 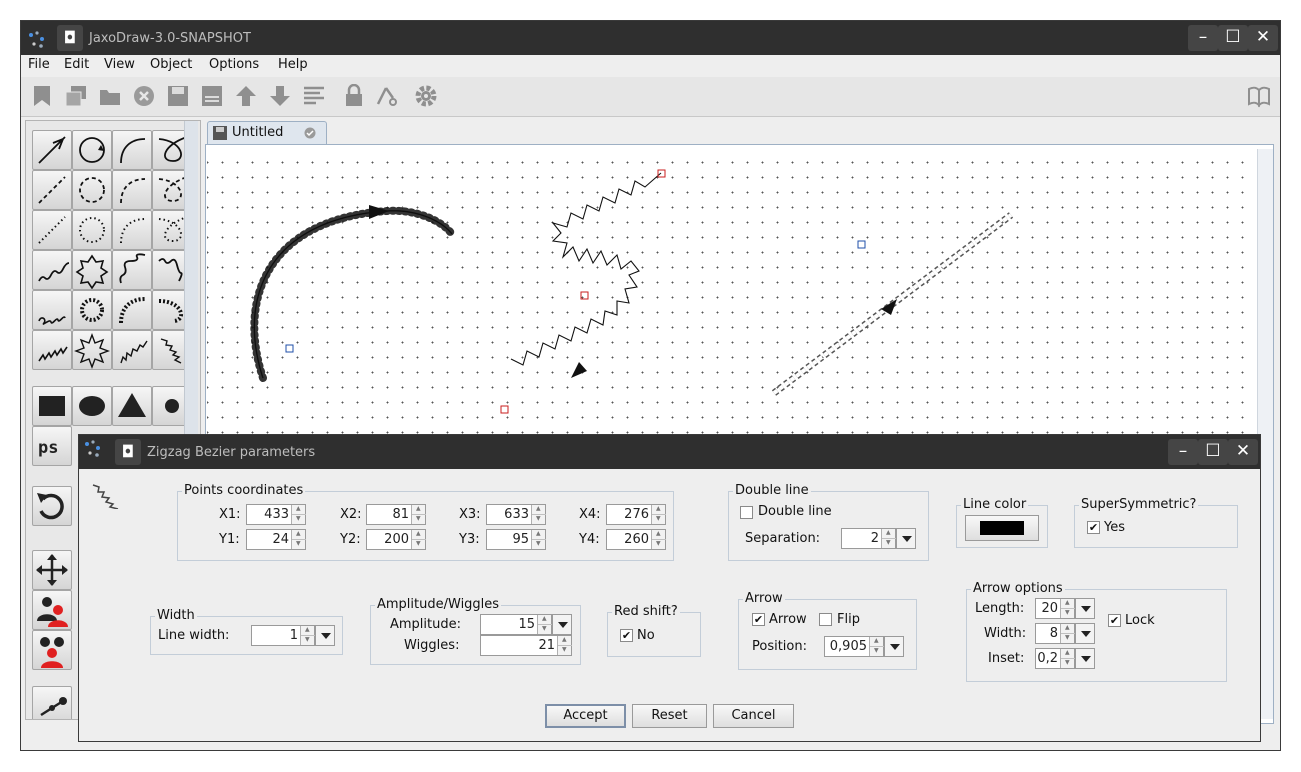 I want to click on window-menu-button: ◘, so click(x=70, y=38).